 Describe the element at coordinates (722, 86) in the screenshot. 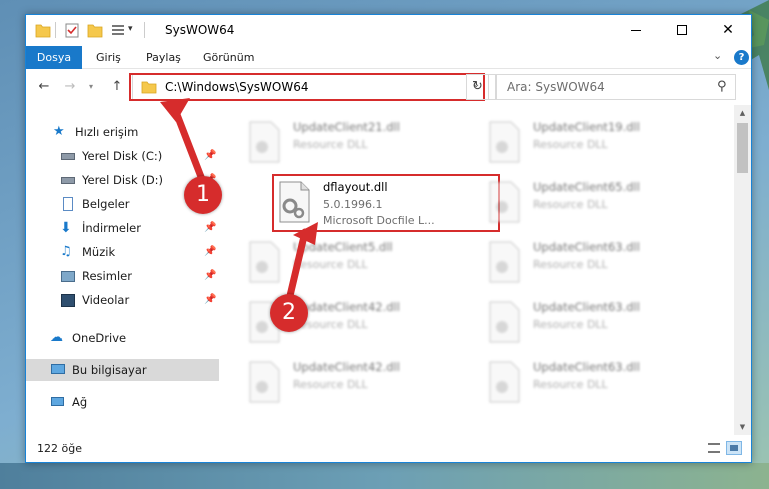

I see `search-icon: ⚲` at that location.